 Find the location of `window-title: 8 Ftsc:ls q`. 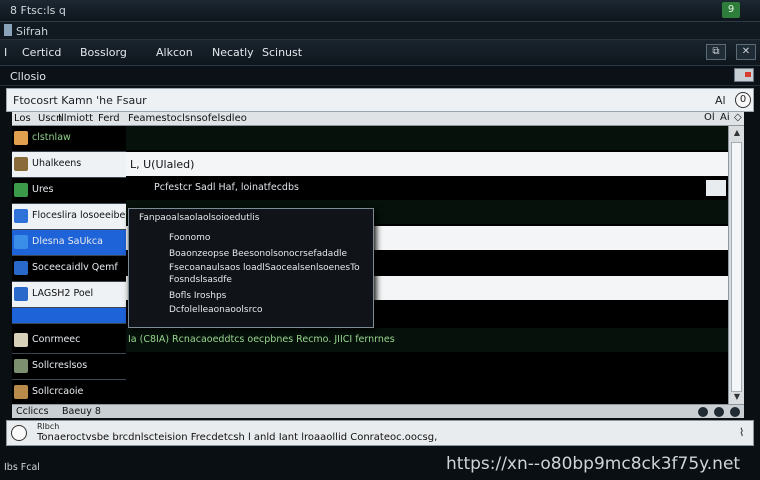

window-title: 8 Ftsc:ls q is located at coordinates (38, 10).